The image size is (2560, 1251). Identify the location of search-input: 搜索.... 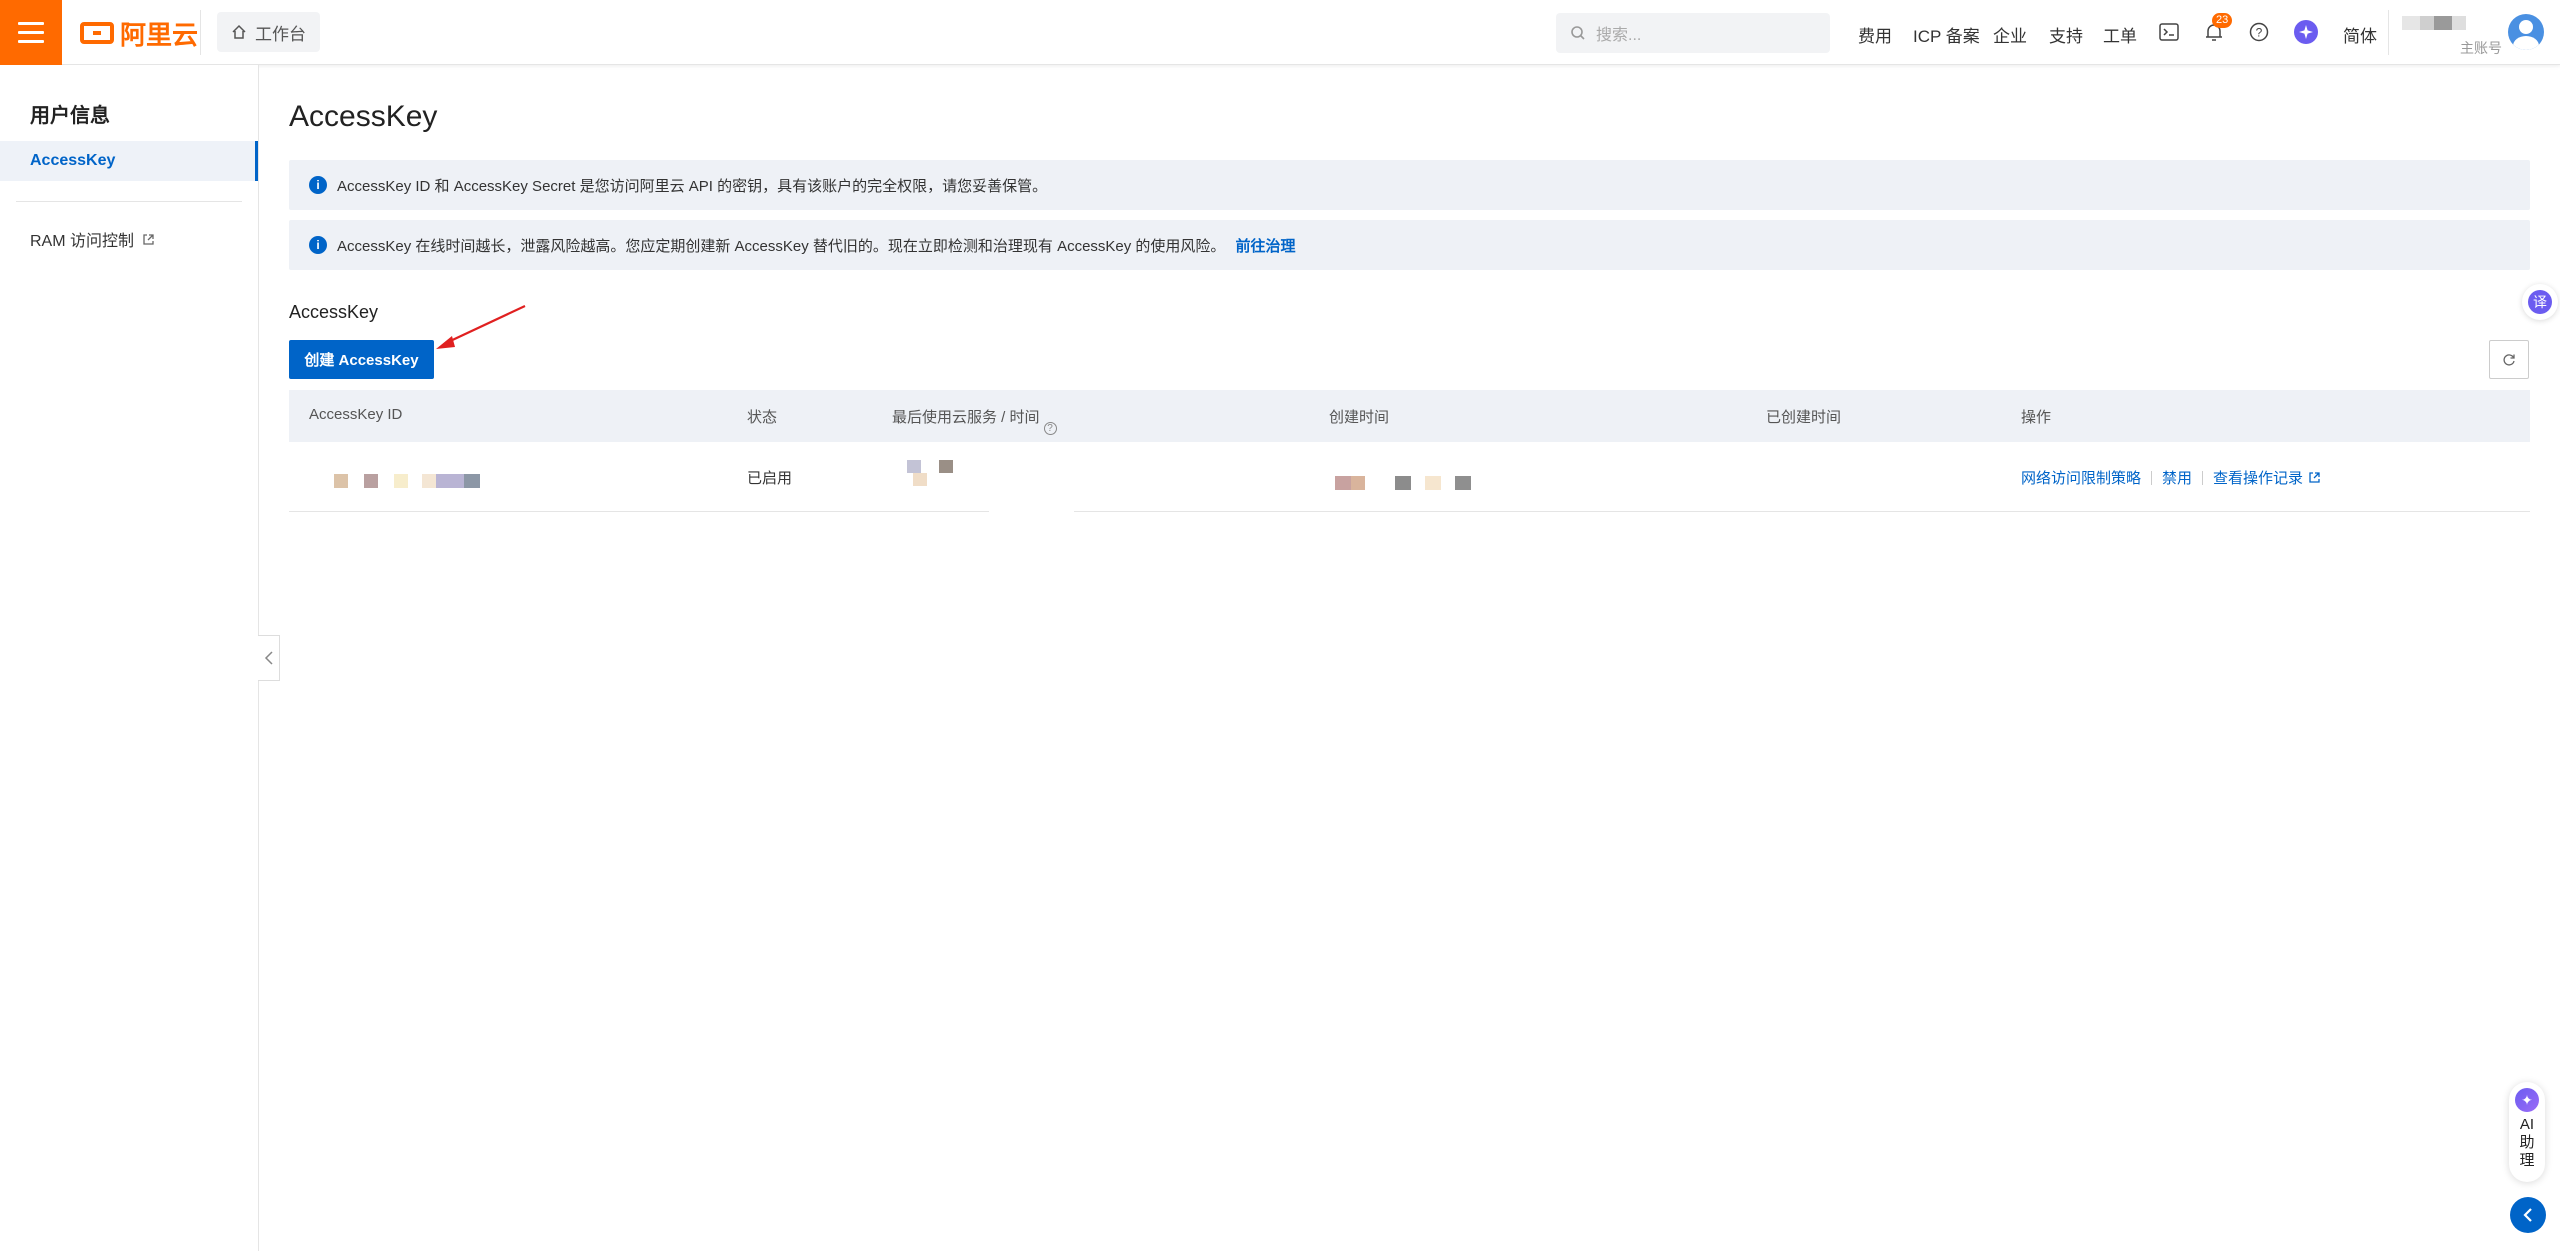
(1693, 33).